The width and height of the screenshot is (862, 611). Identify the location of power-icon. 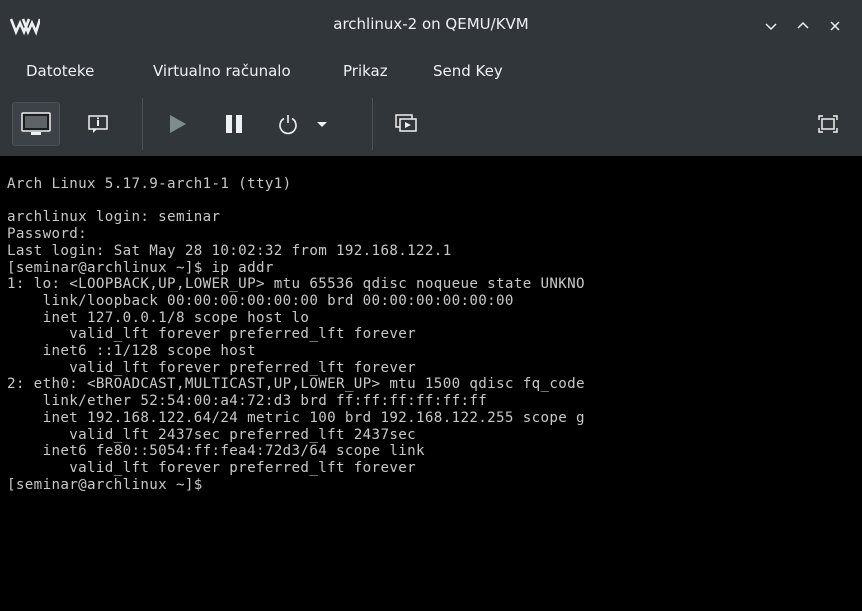
(288, 125).